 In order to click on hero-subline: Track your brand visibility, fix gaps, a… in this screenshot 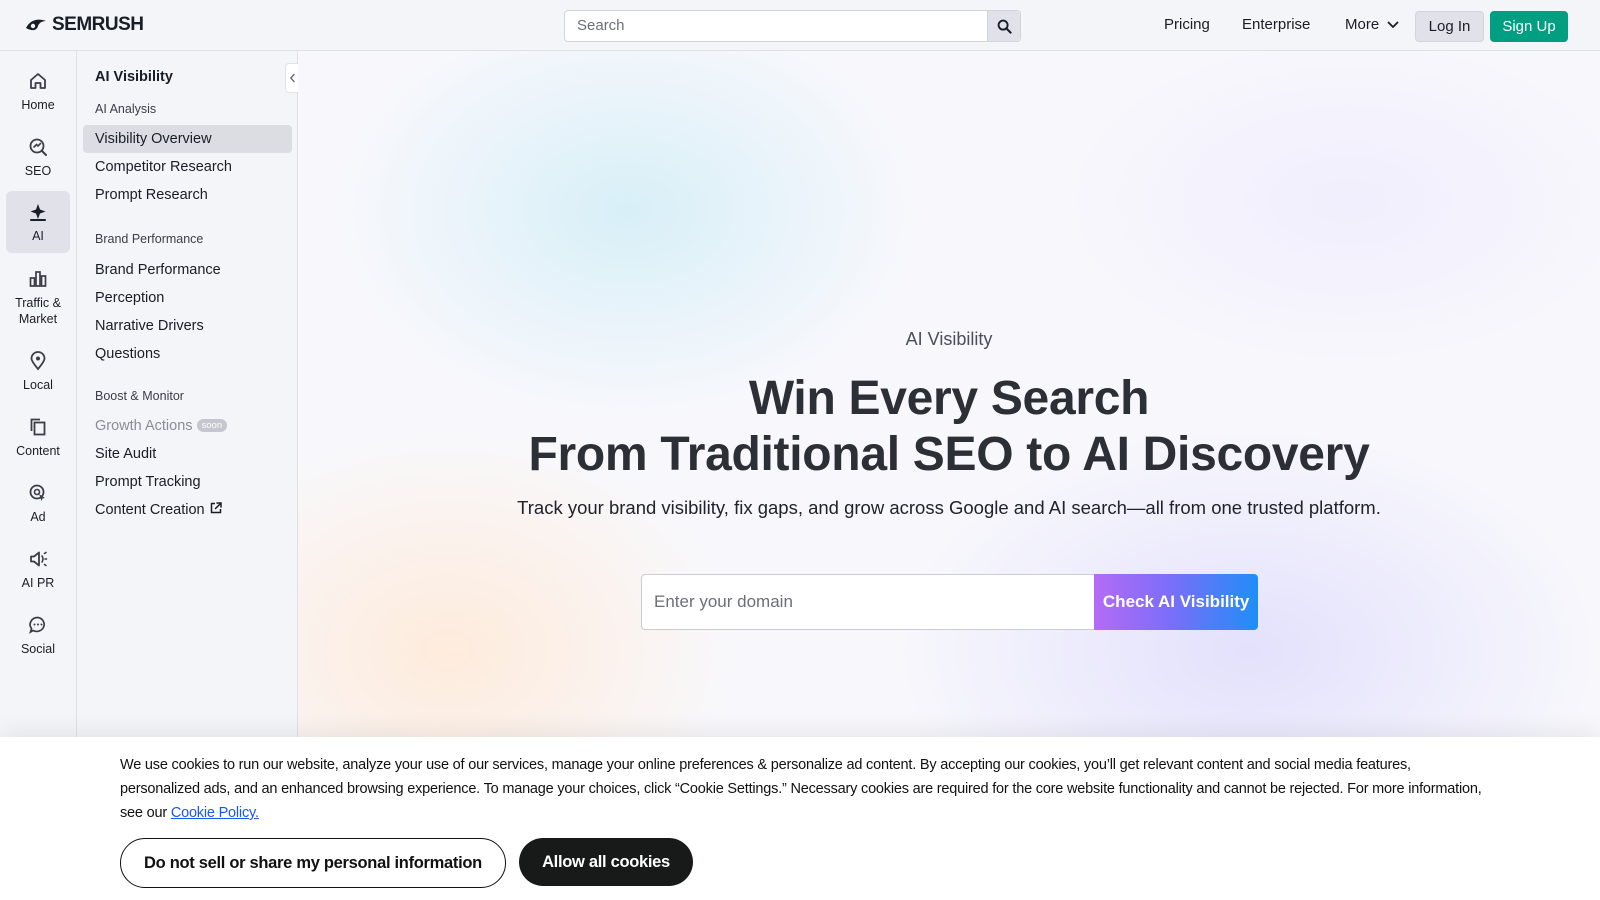, I will do `click(949, 507)`.